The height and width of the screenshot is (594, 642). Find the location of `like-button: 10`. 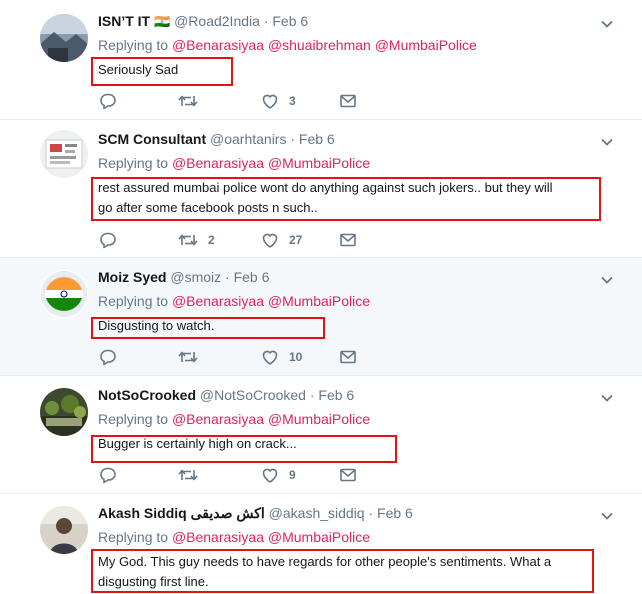

like-button: 10 is located at coordinates (281, 357).